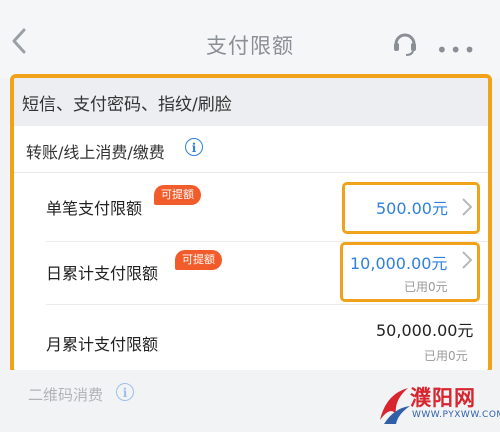  I want to click on watermark: 濮阳网 WWW.PYXWW.COM, so click(438, 406).